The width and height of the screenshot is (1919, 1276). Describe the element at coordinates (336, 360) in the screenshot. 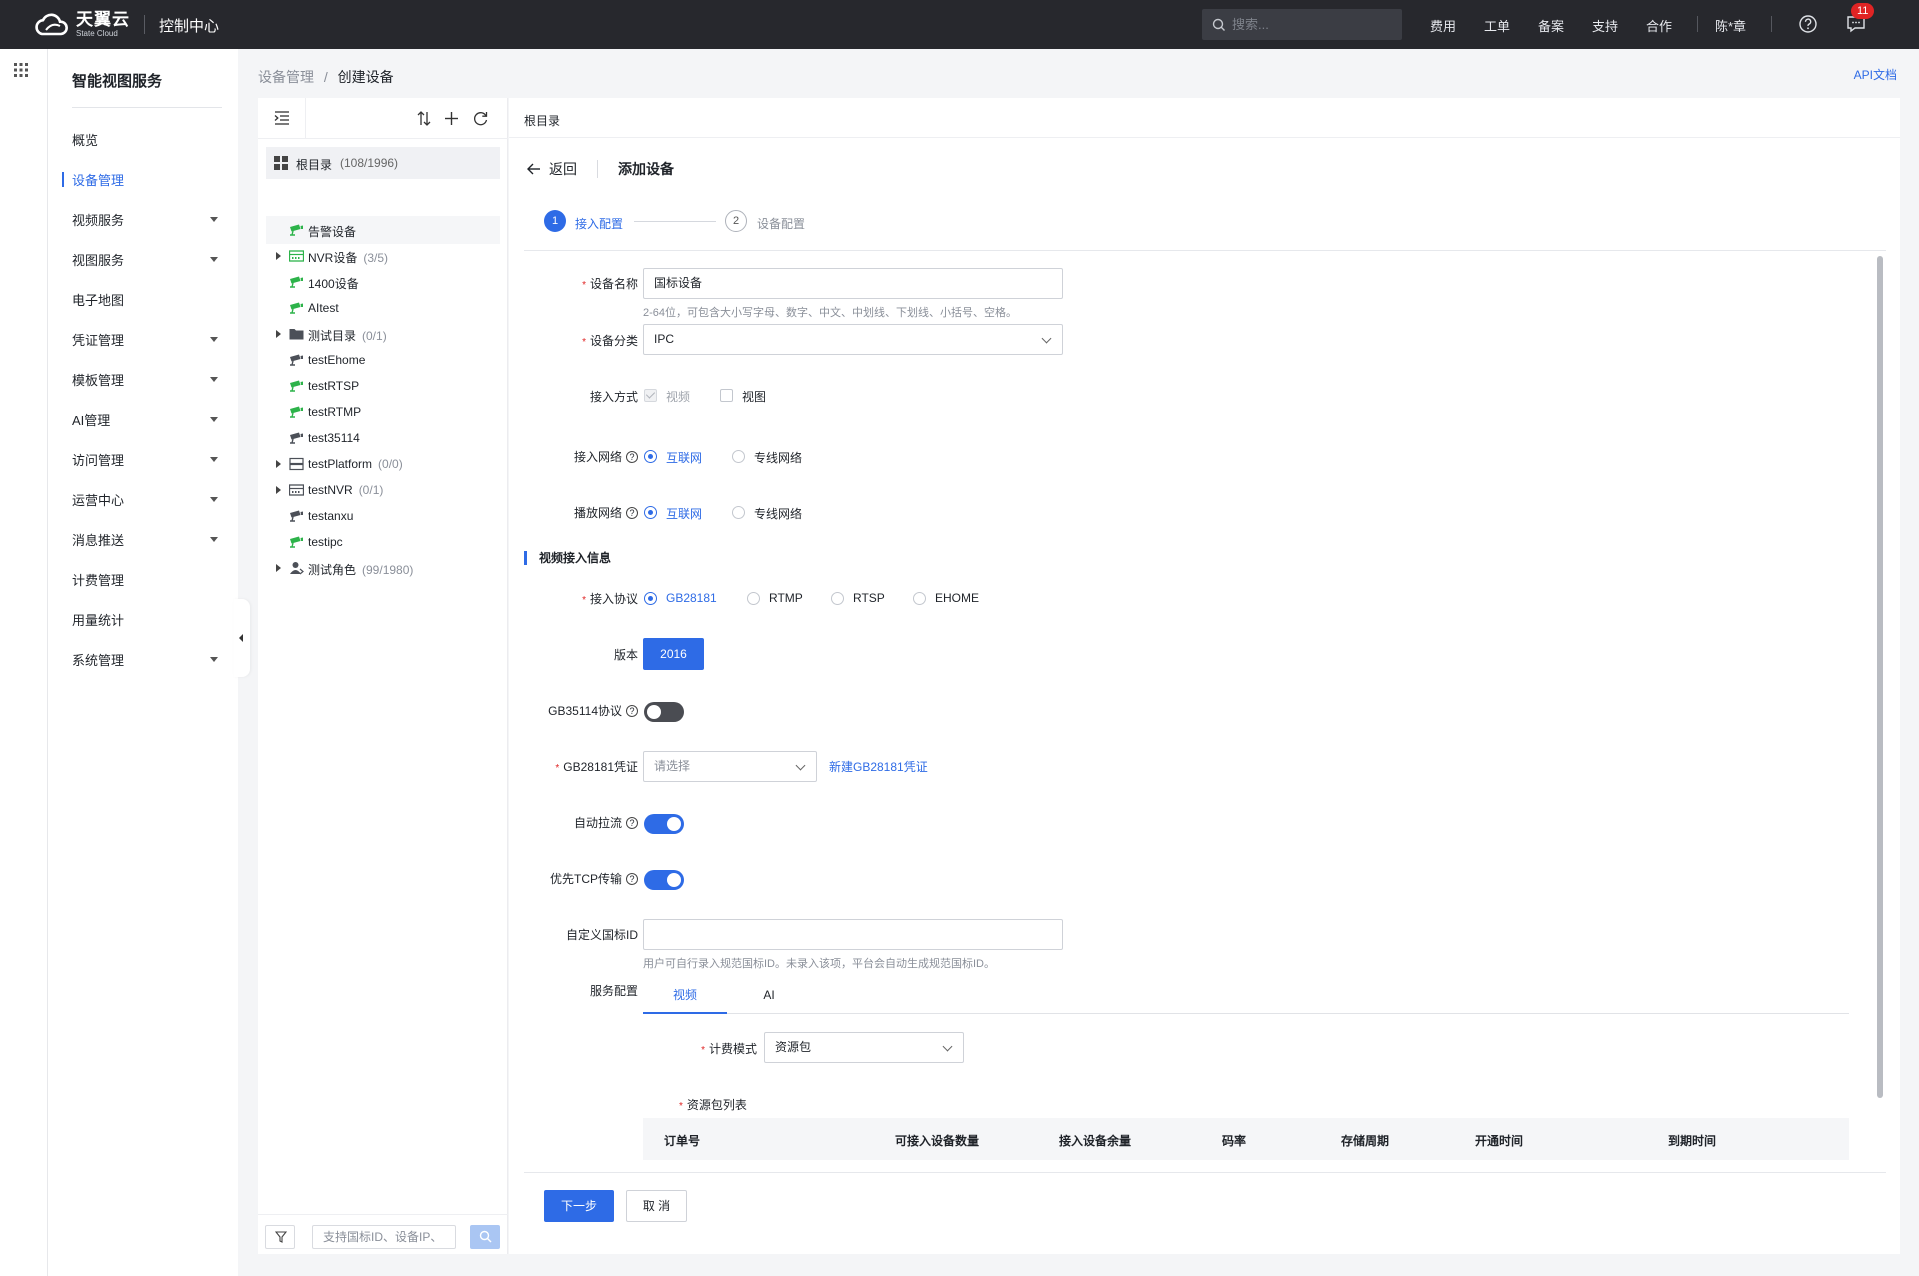

I see `tree-node-label-wrap: testEhome` at that location.